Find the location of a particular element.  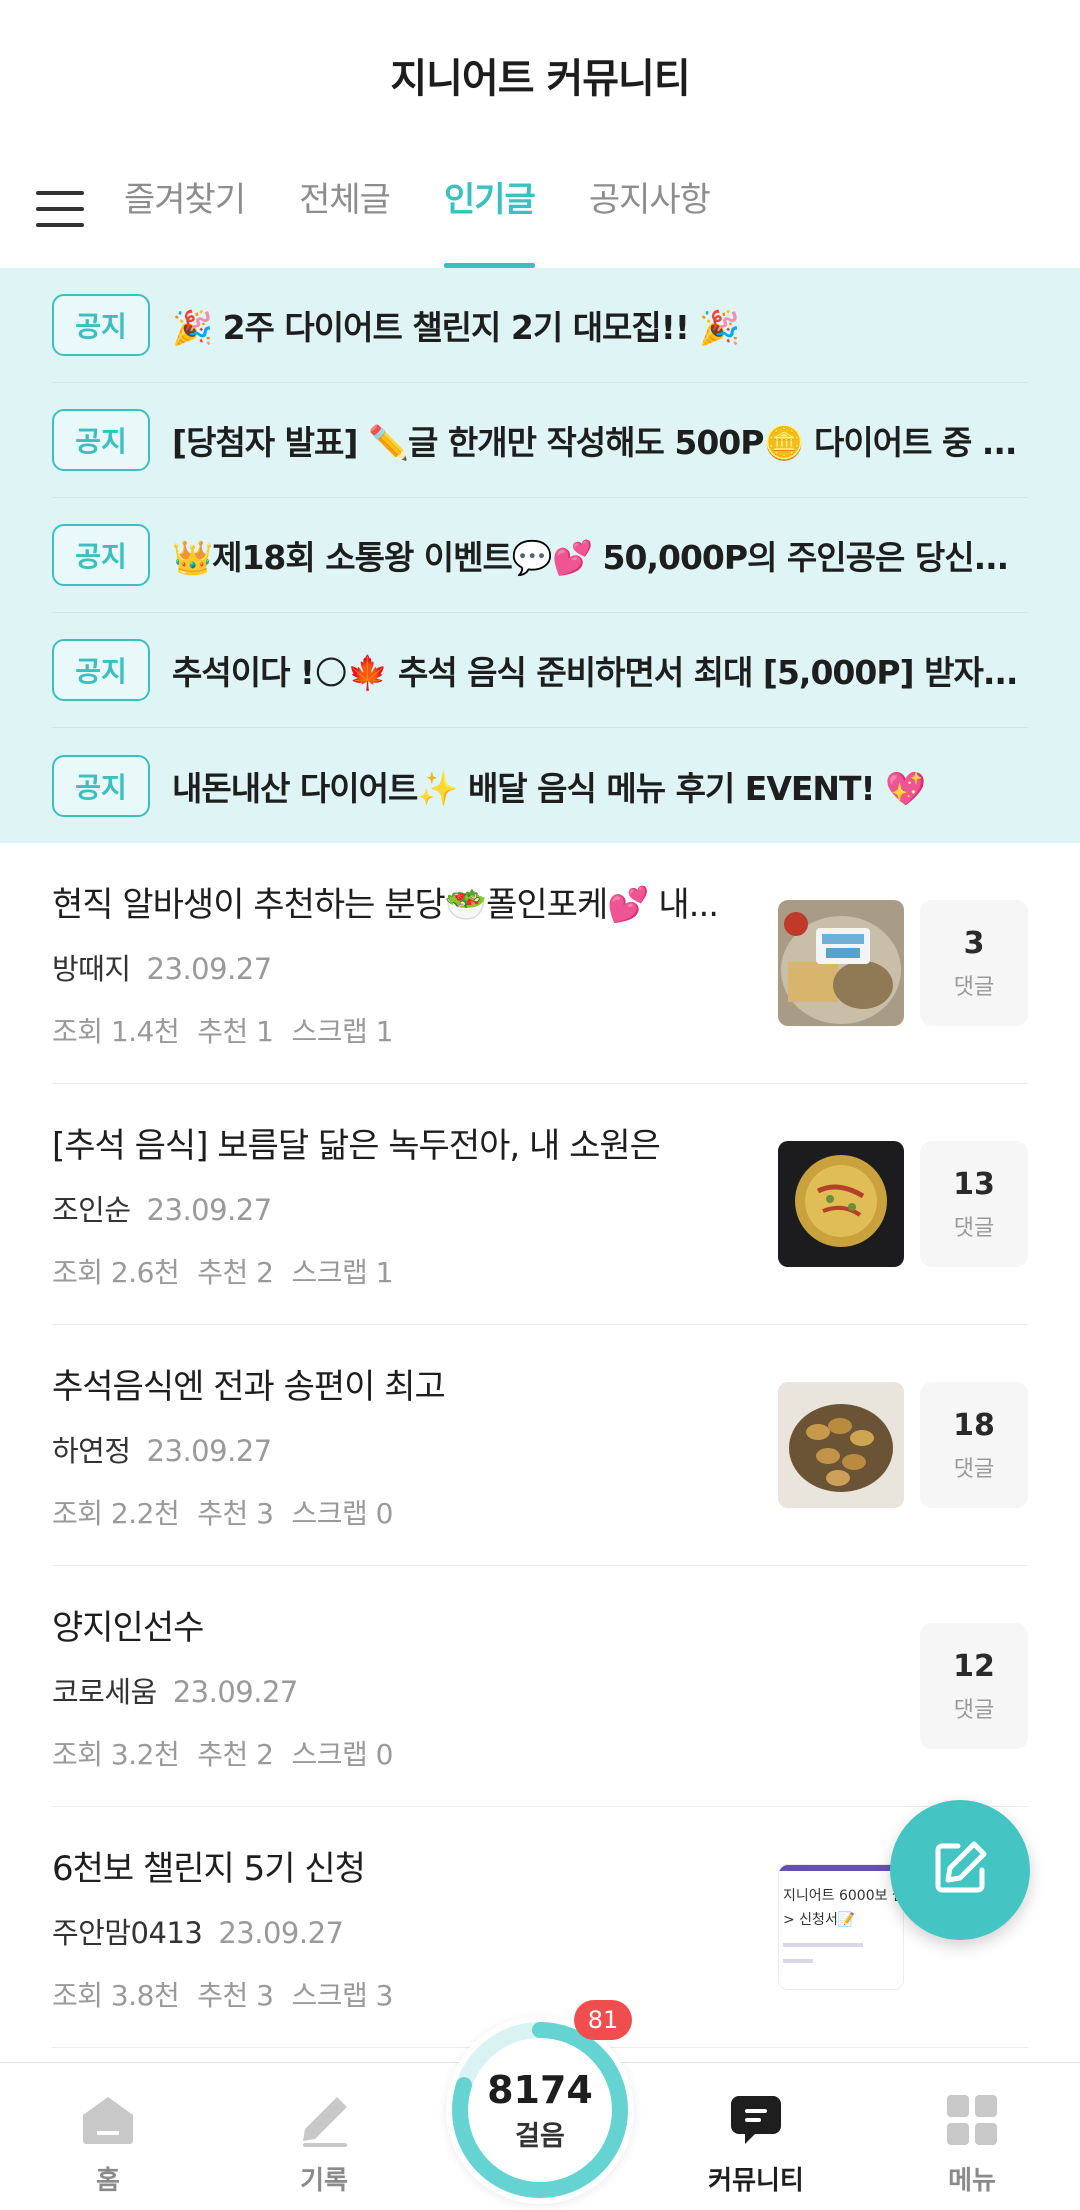

step-label: 걸음 is located at coordinates (540, 2136).